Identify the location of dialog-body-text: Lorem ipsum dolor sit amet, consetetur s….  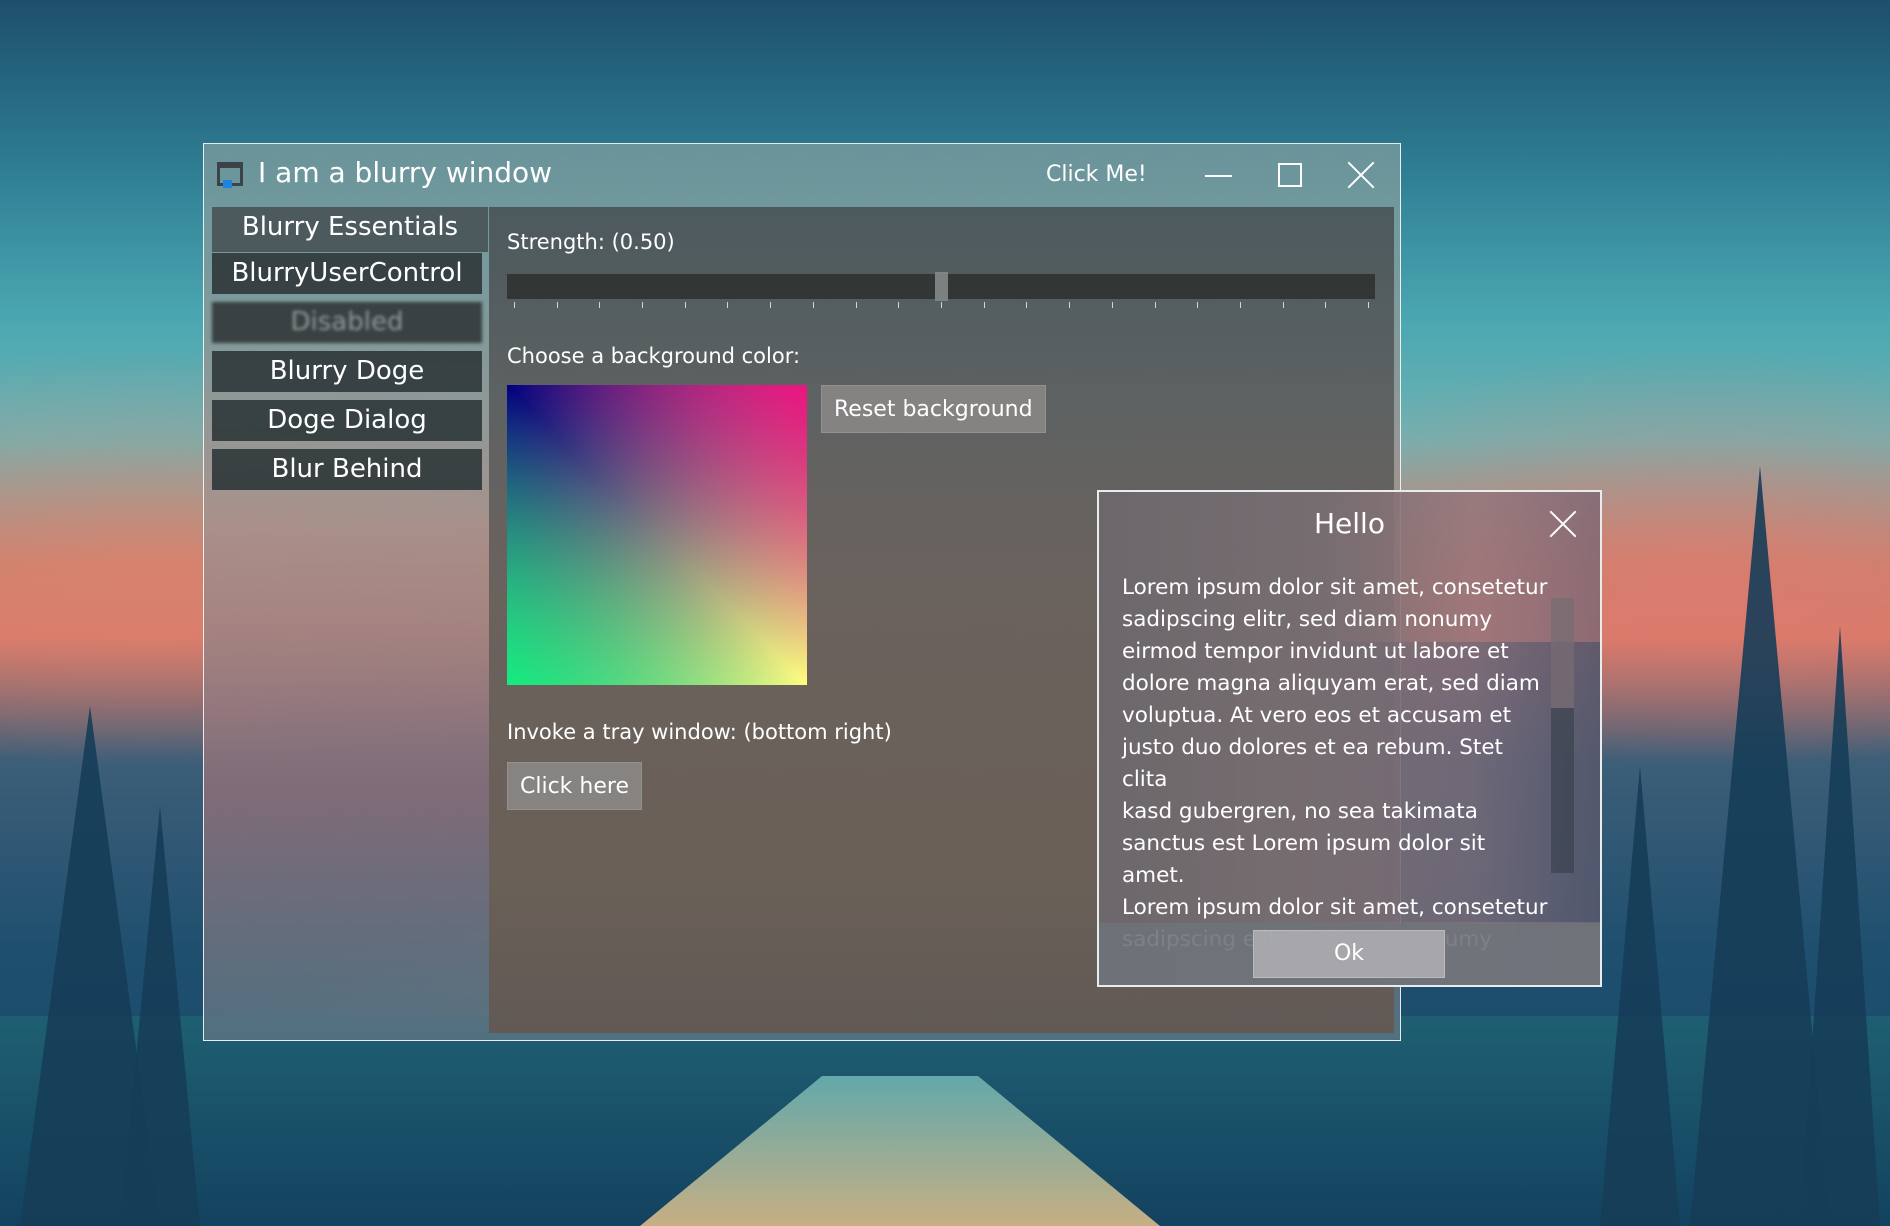
(1335, 763).